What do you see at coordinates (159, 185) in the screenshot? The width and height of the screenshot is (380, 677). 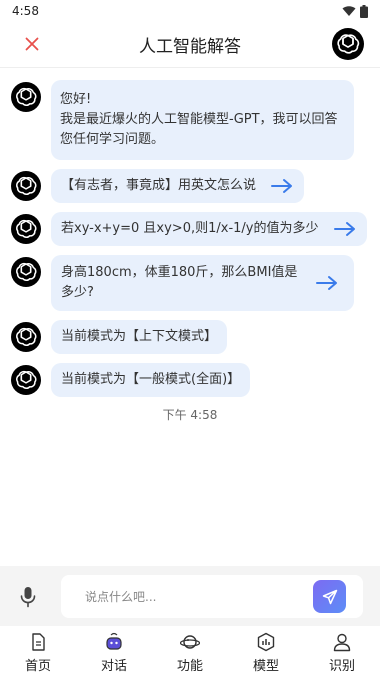 I see `question-text: 【有志者，事竟成】用英文怎么说` at bounding box center [159, 185].